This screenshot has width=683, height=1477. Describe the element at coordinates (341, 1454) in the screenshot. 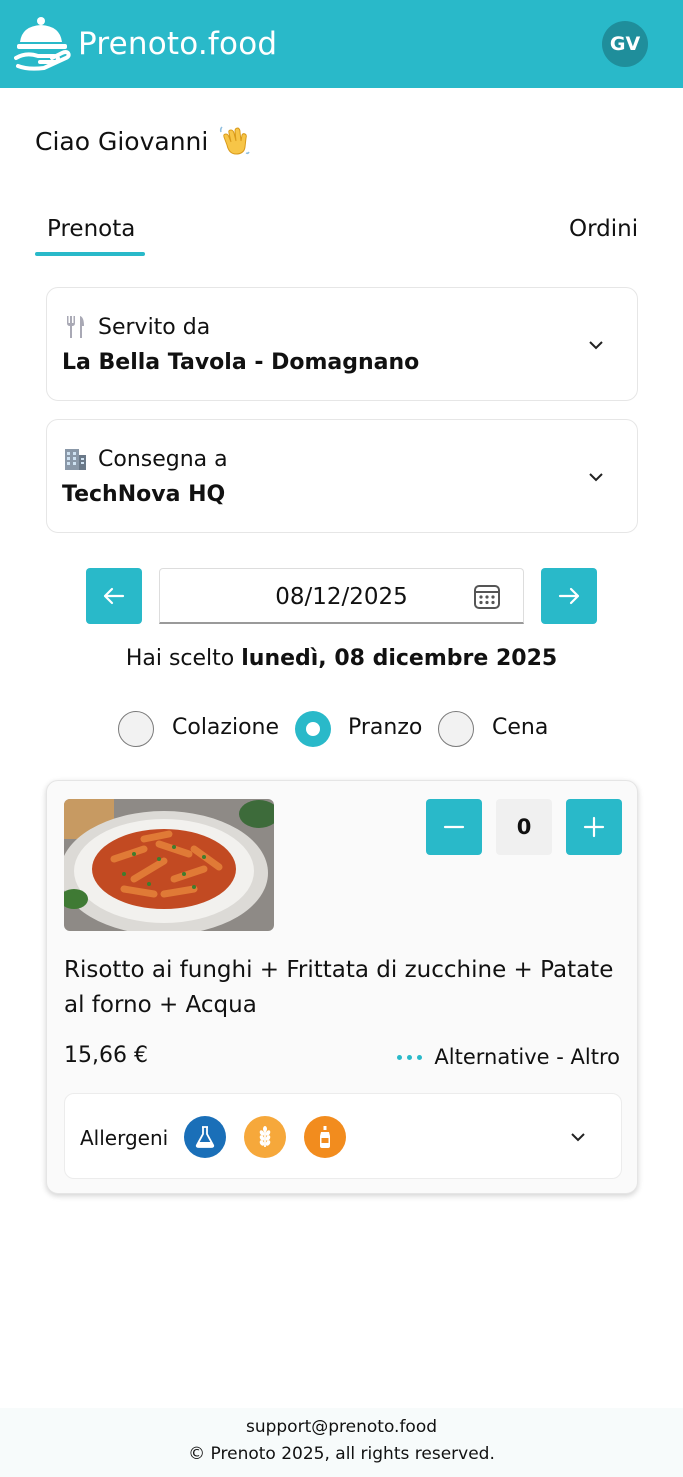

I see `copyright-text: © Prenoto 2025, all rights reserved.` at that location.